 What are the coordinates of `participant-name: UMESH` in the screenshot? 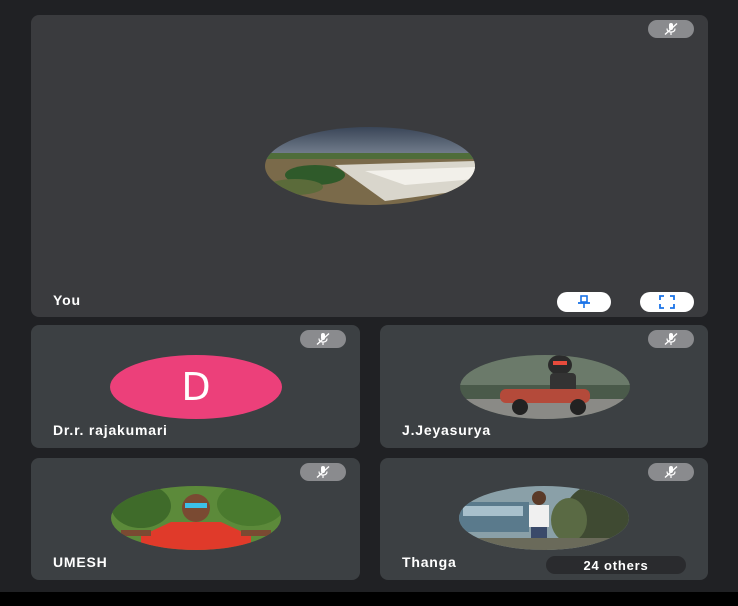 It's located at (80, 562).